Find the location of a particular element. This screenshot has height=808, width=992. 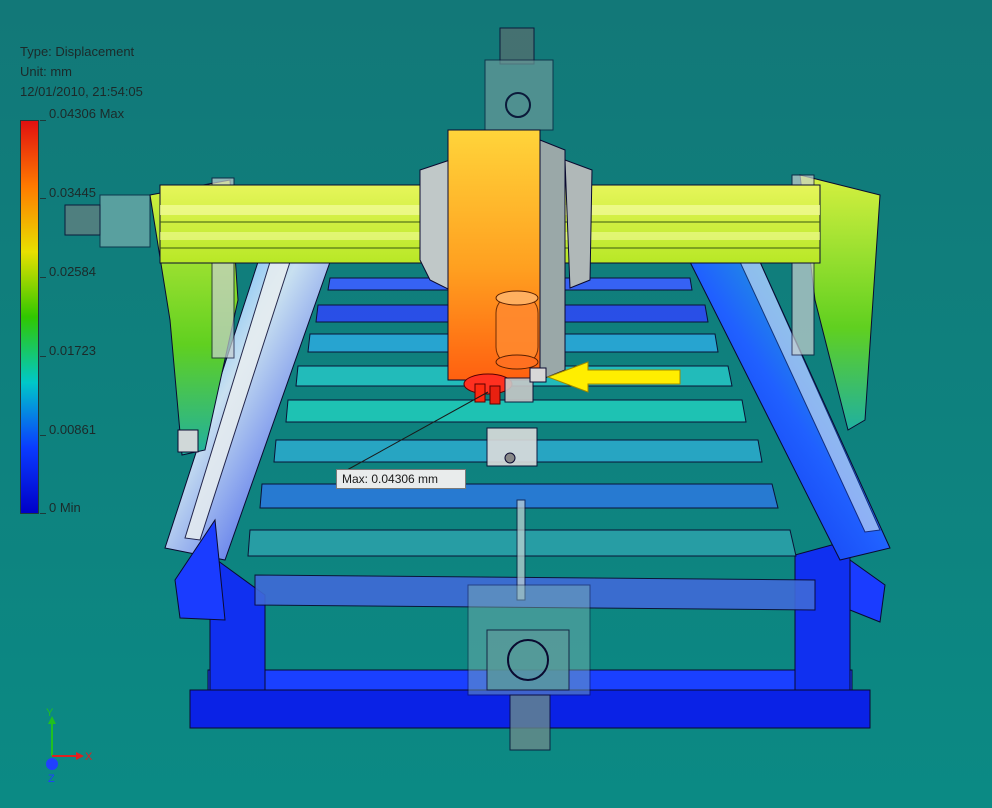

displacement-color-bar is located at coordinates (29, 317).